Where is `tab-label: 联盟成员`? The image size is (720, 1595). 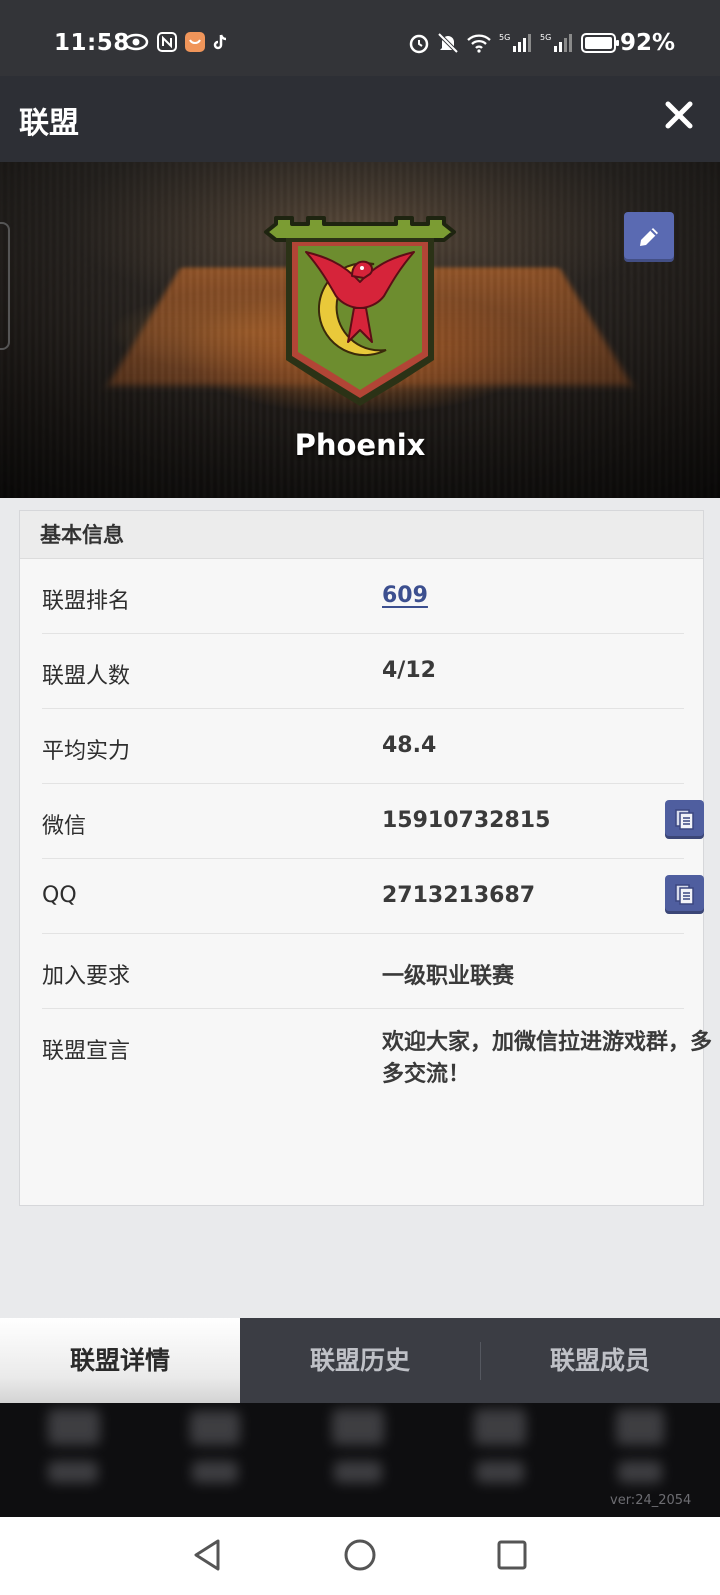 tab-label: 联盟成员 is located at coordinates (599, 1360).